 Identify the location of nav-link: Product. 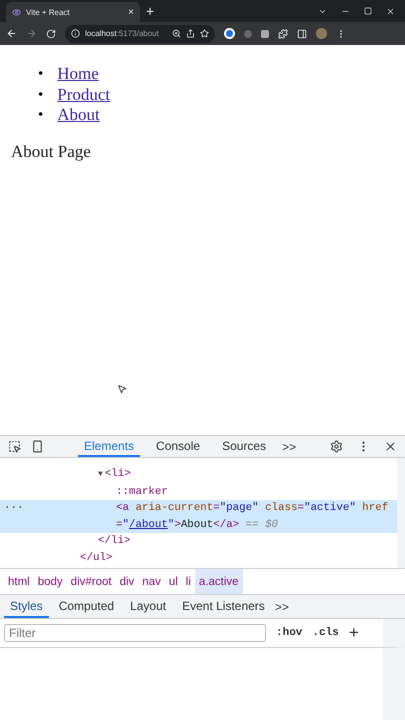
(83, 94).